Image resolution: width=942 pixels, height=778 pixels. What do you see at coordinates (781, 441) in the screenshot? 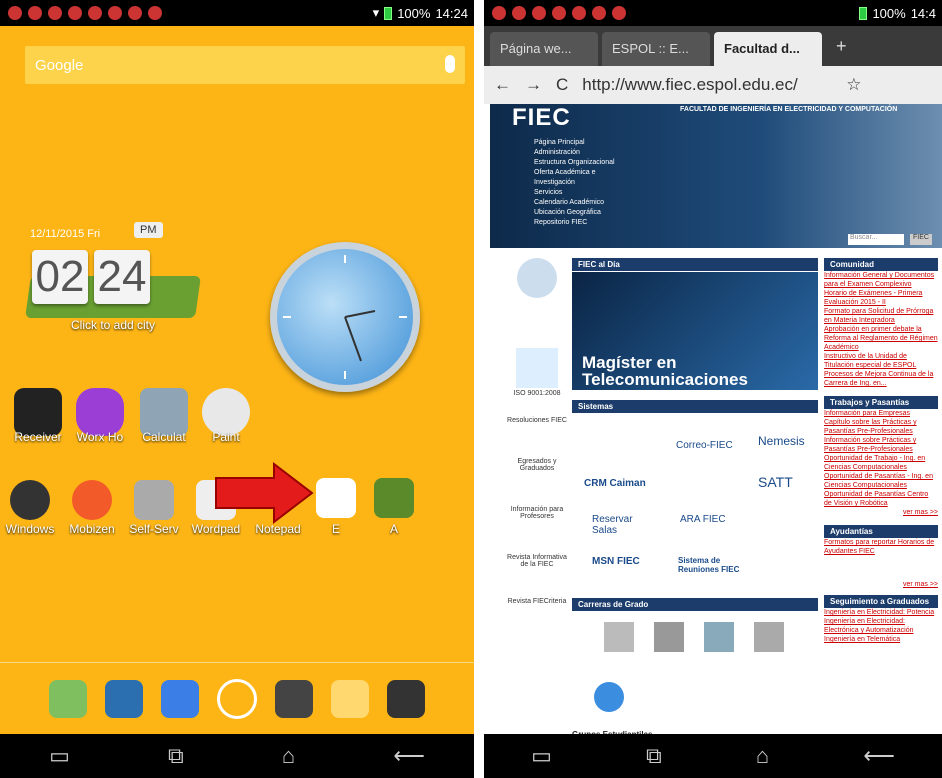
I see `system-link: Nemesis` at bounding box center [781, 441].